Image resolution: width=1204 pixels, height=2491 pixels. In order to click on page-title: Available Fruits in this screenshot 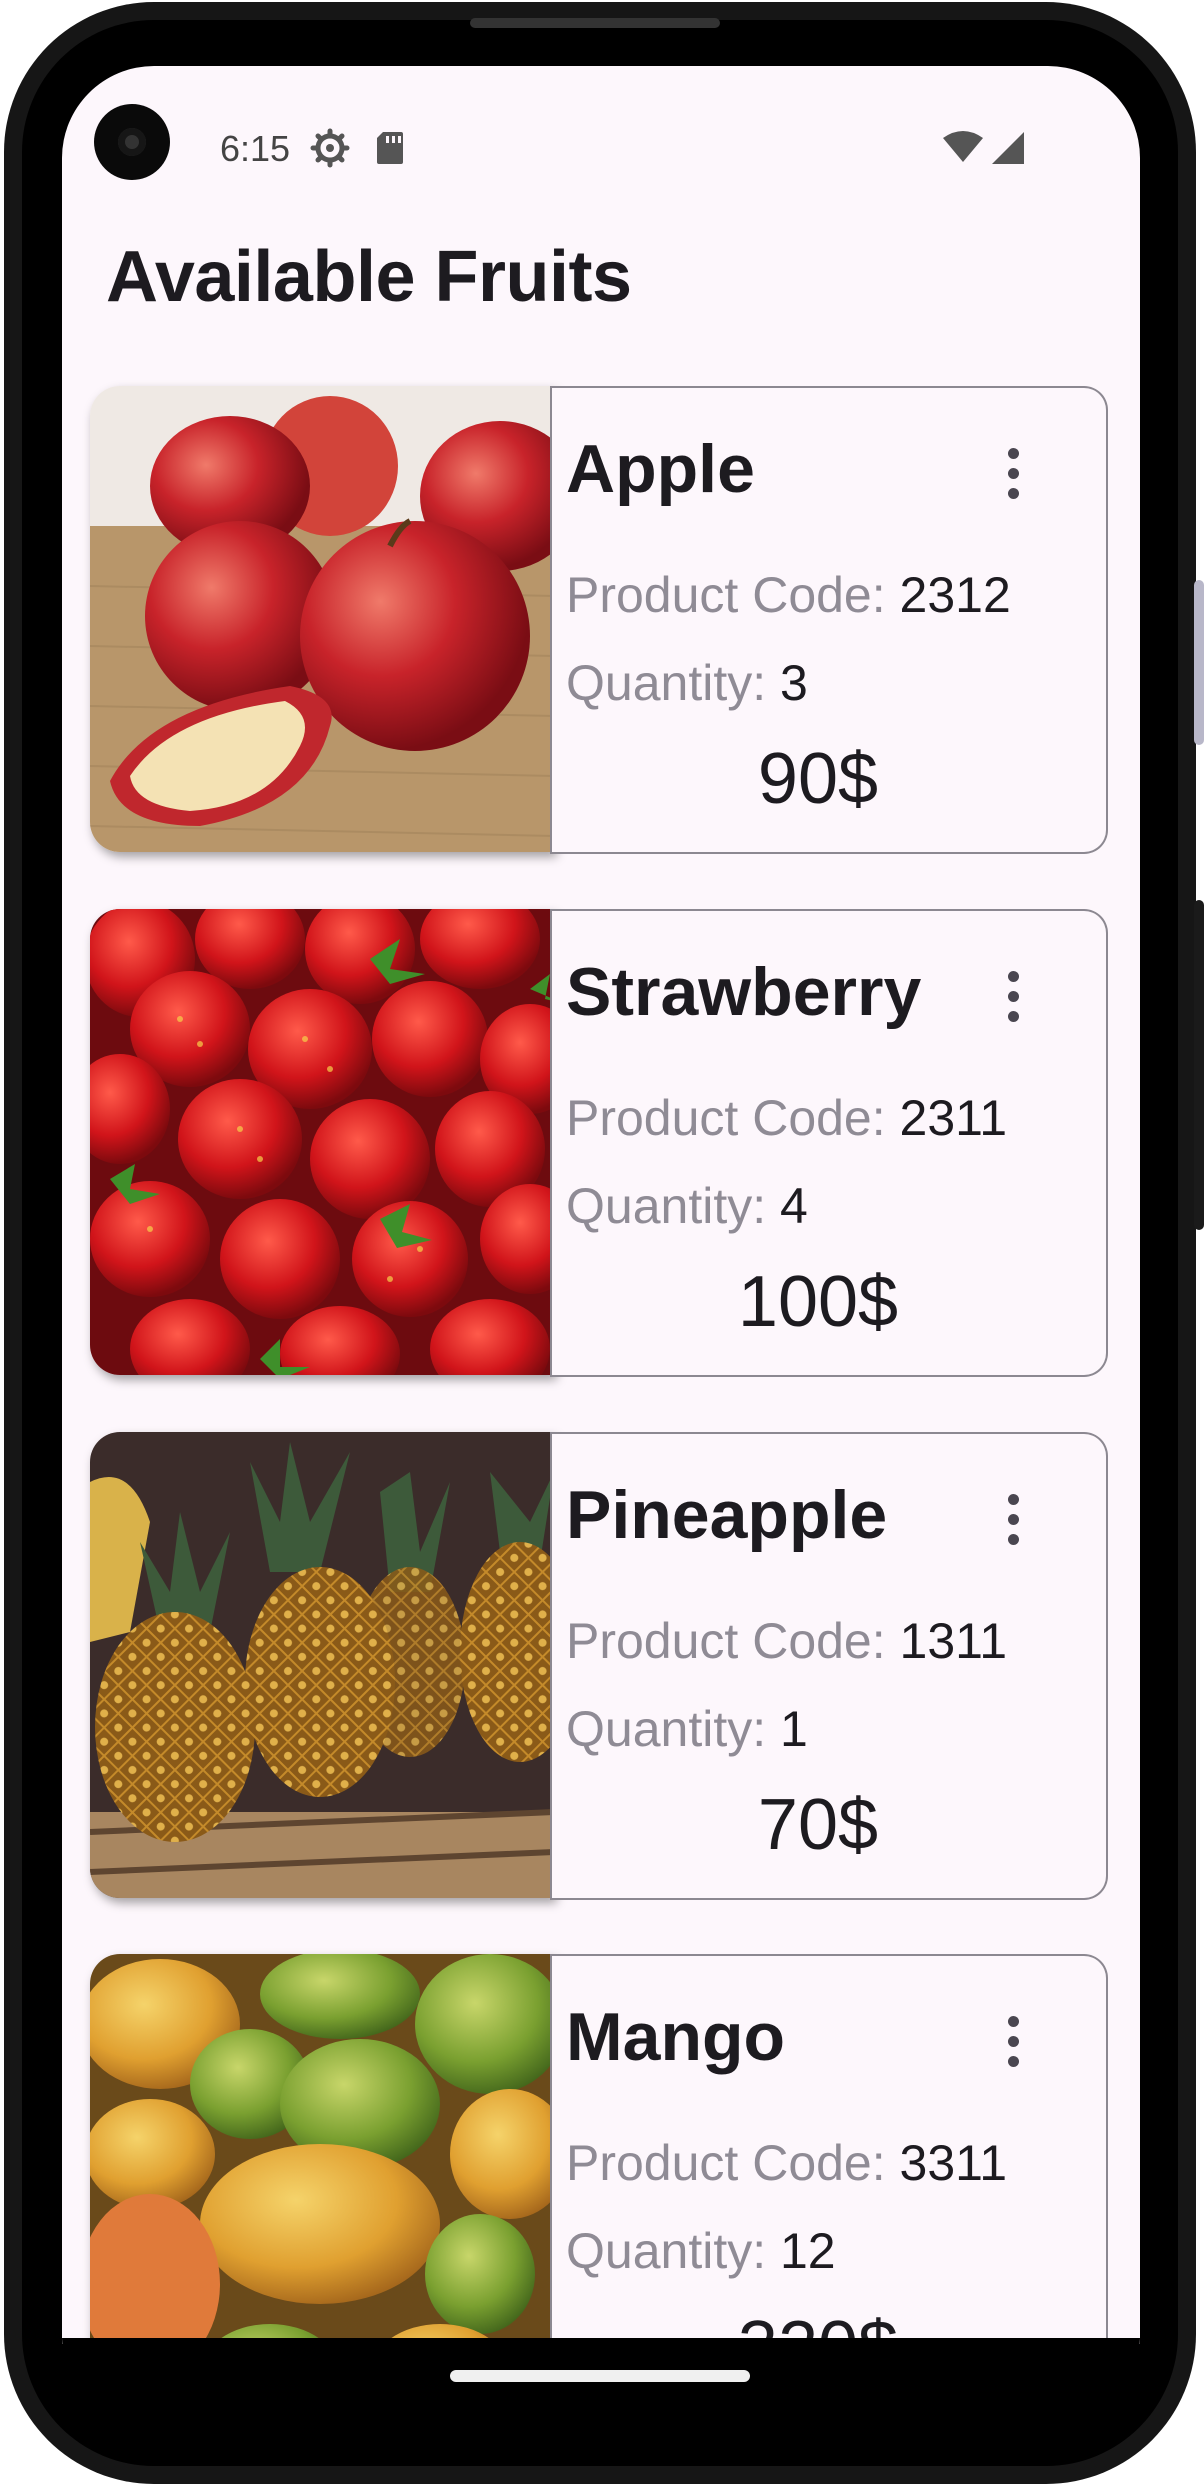, I will do `click(369, 277)`.